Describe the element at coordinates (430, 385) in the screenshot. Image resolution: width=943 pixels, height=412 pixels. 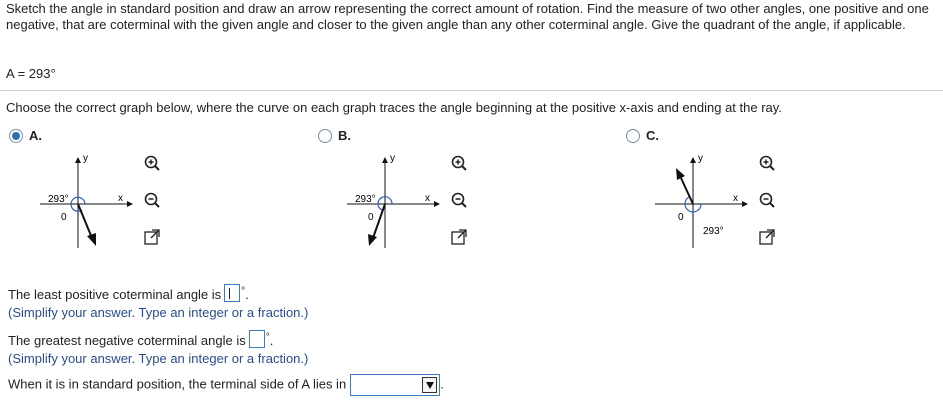
I see `dropdown-arrow-icon` at that location.